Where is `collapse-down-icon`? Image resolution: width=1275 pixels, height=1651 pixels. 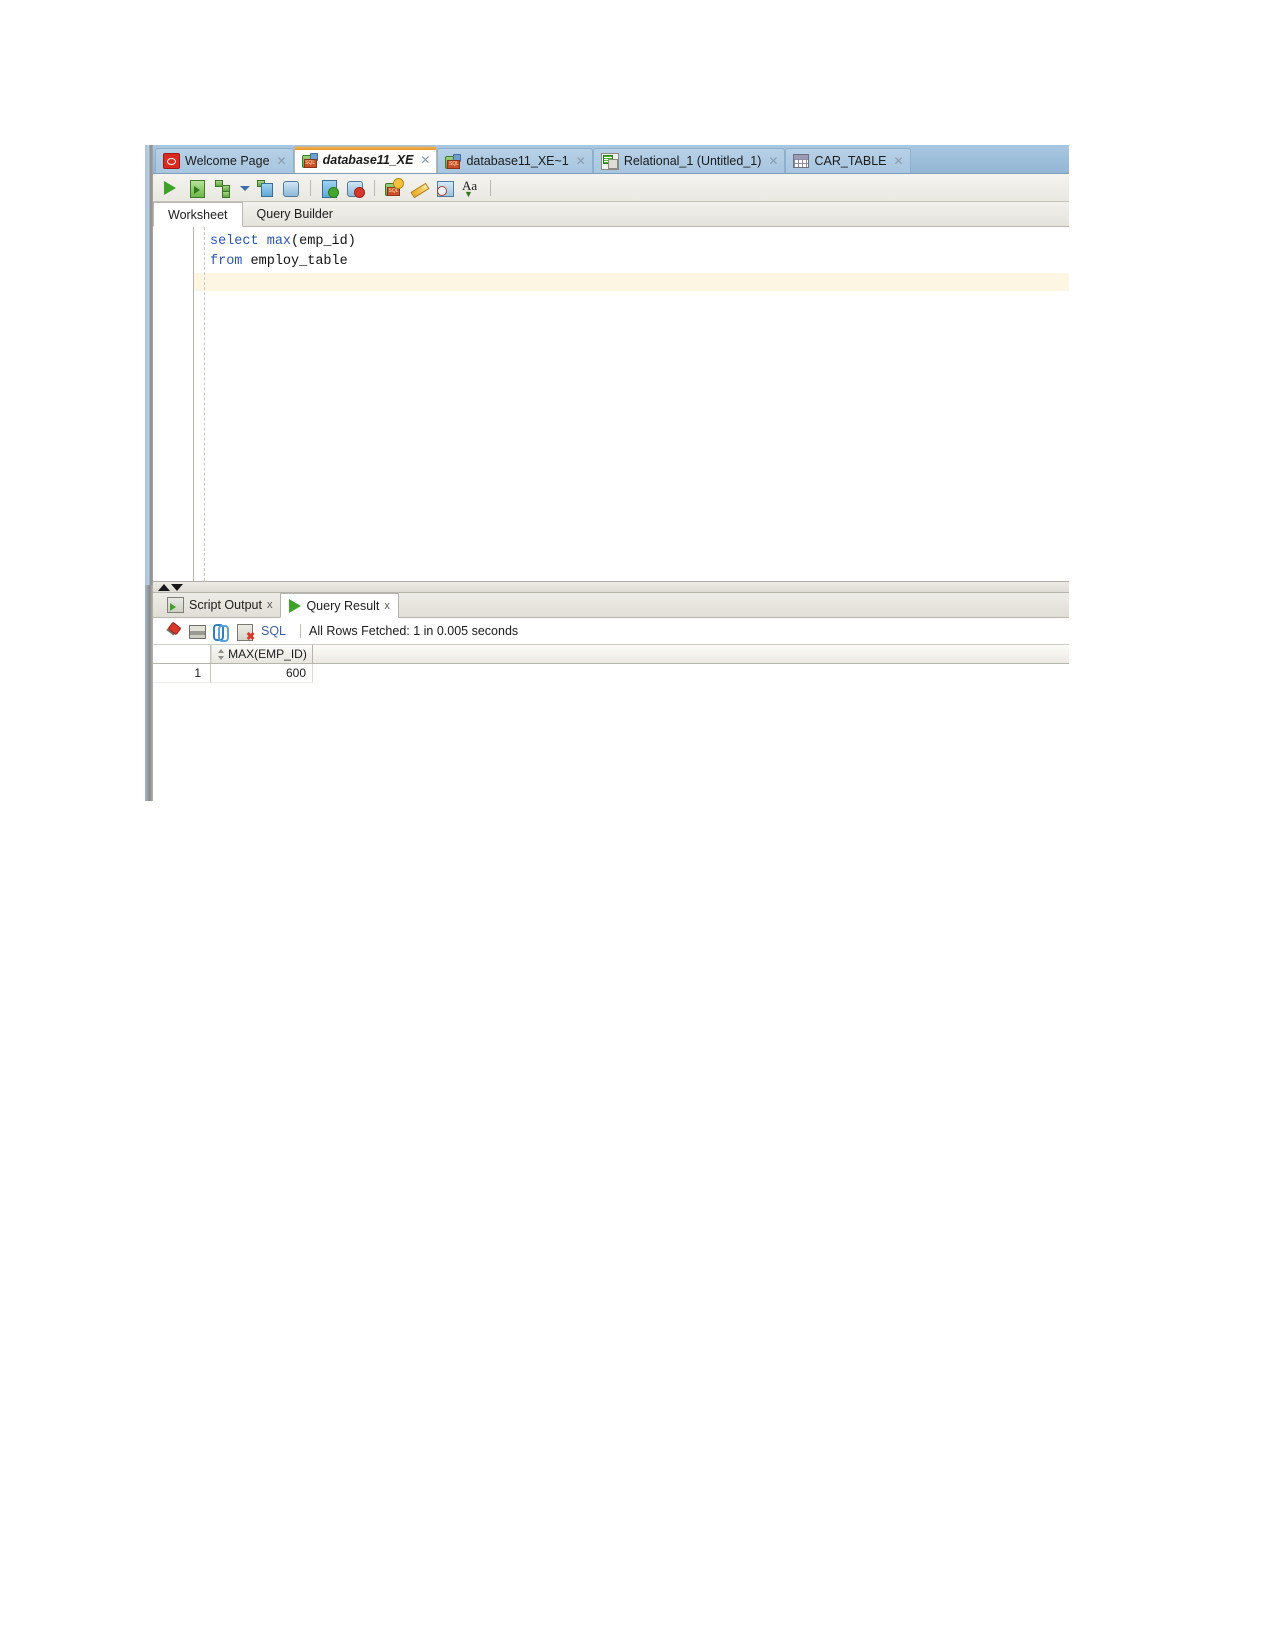
collapse-down-icon is located at coordinates (177, 587).